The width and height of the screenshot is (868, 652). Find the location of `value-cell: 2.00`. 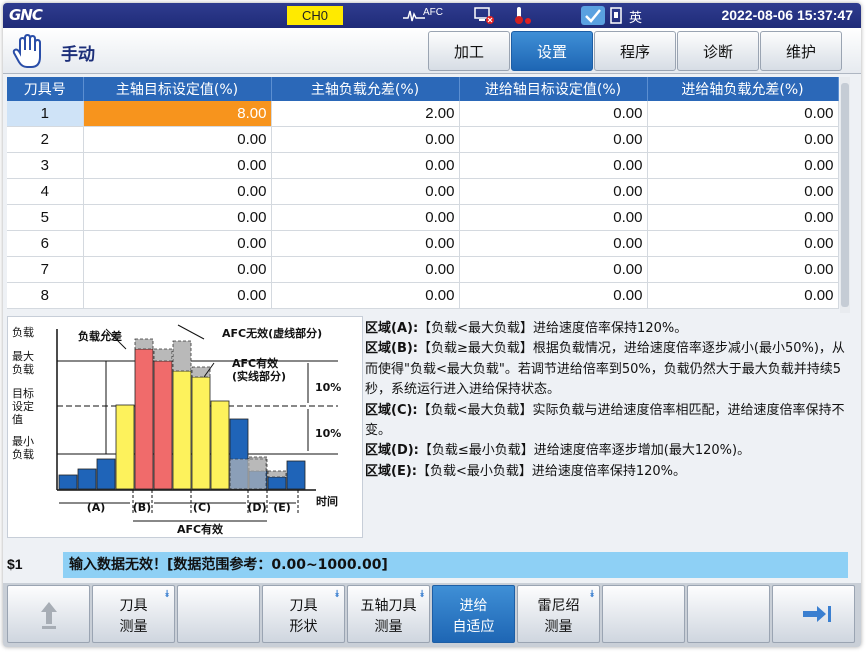

value-cell: 2.00 is located at coordinates (365, 114).